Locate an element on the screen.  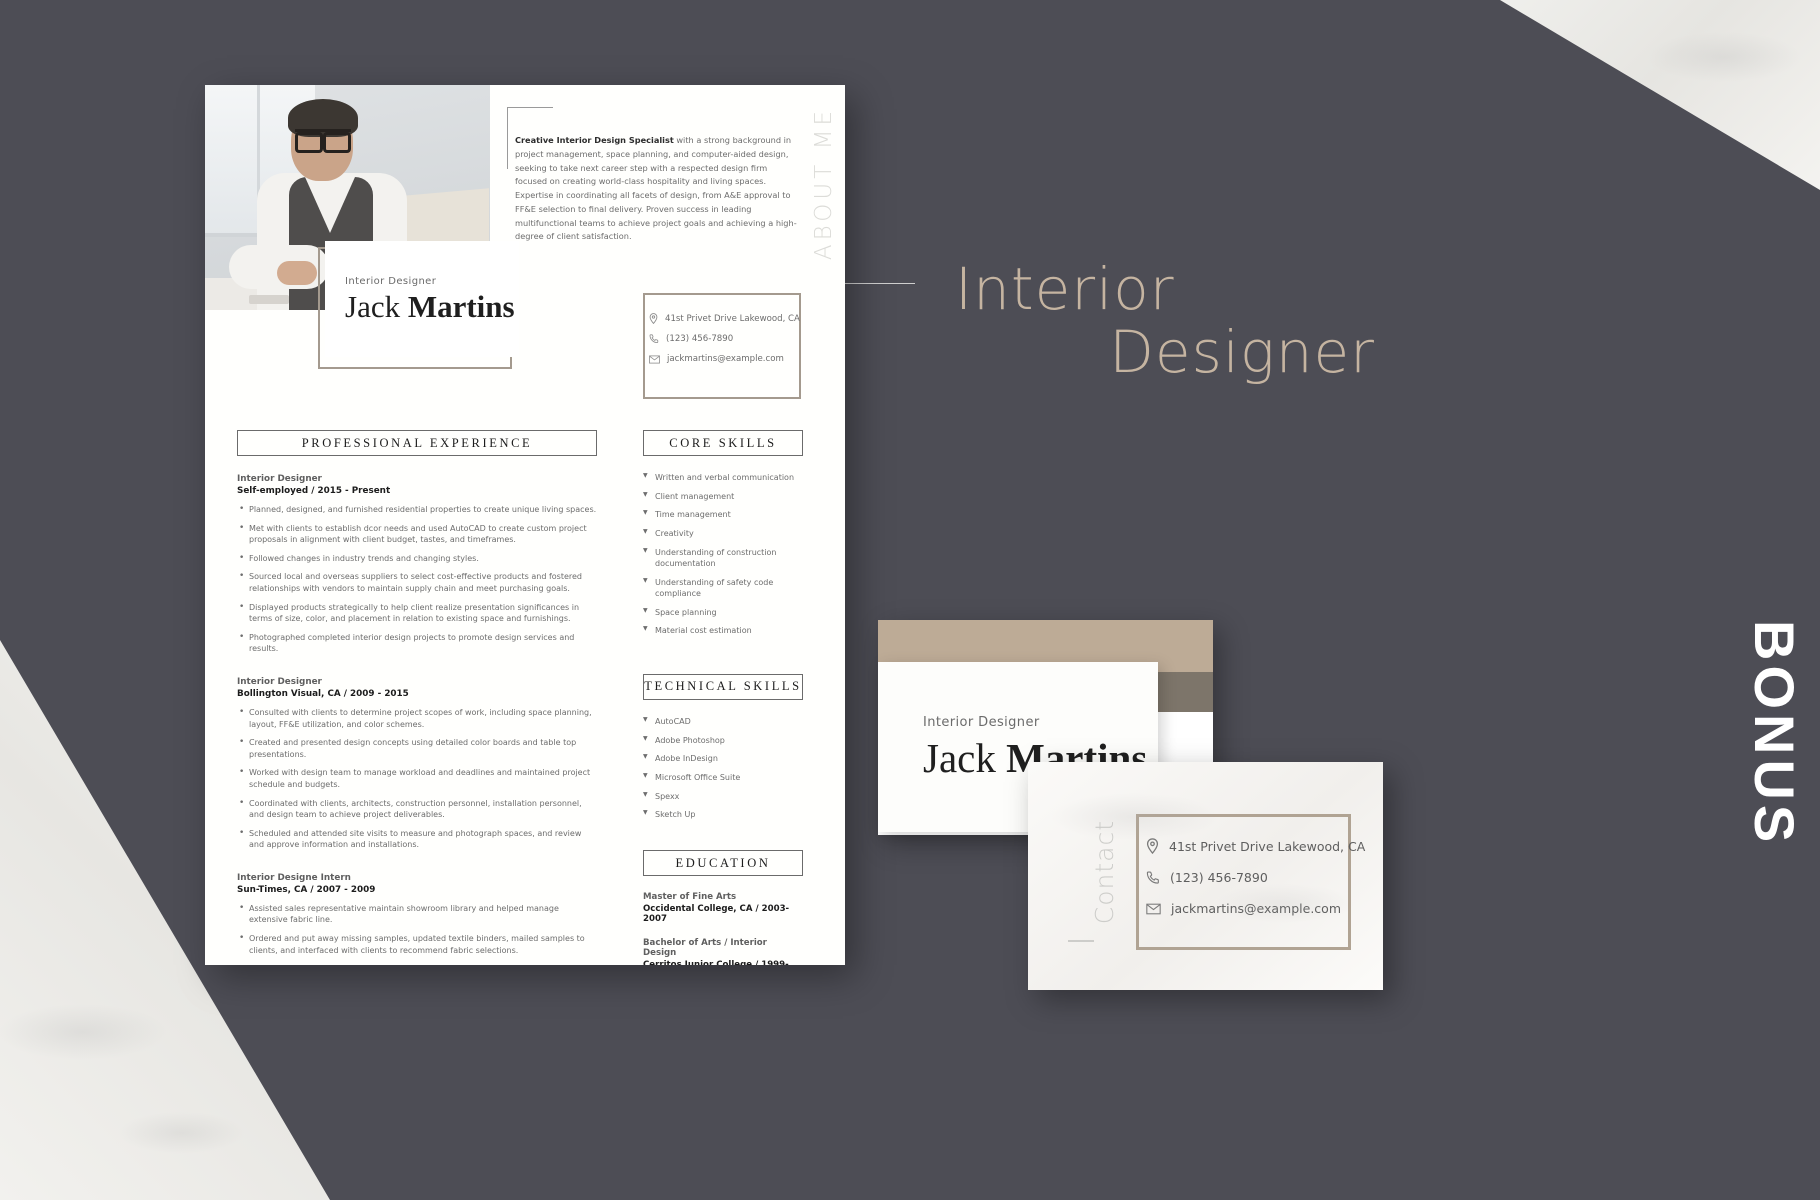
headline-line-1: Interior is located at coordinates (1065, 289).